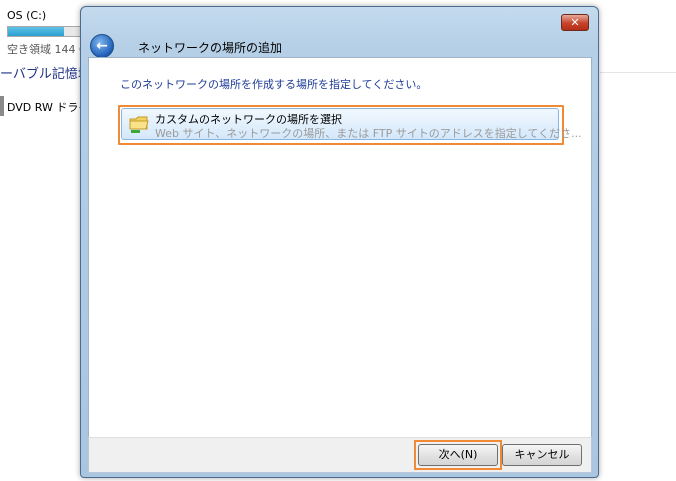  What do you see at coordinates (48, 107) in the screenshot?
I see `dvd-drive-label: DVD RW ドライ` at bounding box center [48, 107].